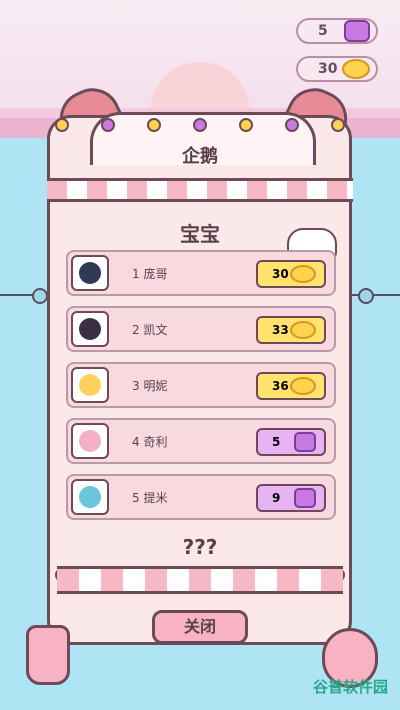 This screenshot has height=710, width=400. Describe the element at coordinates (200, 627) in the screenshot. I see `close-button: 关闭` at that location.